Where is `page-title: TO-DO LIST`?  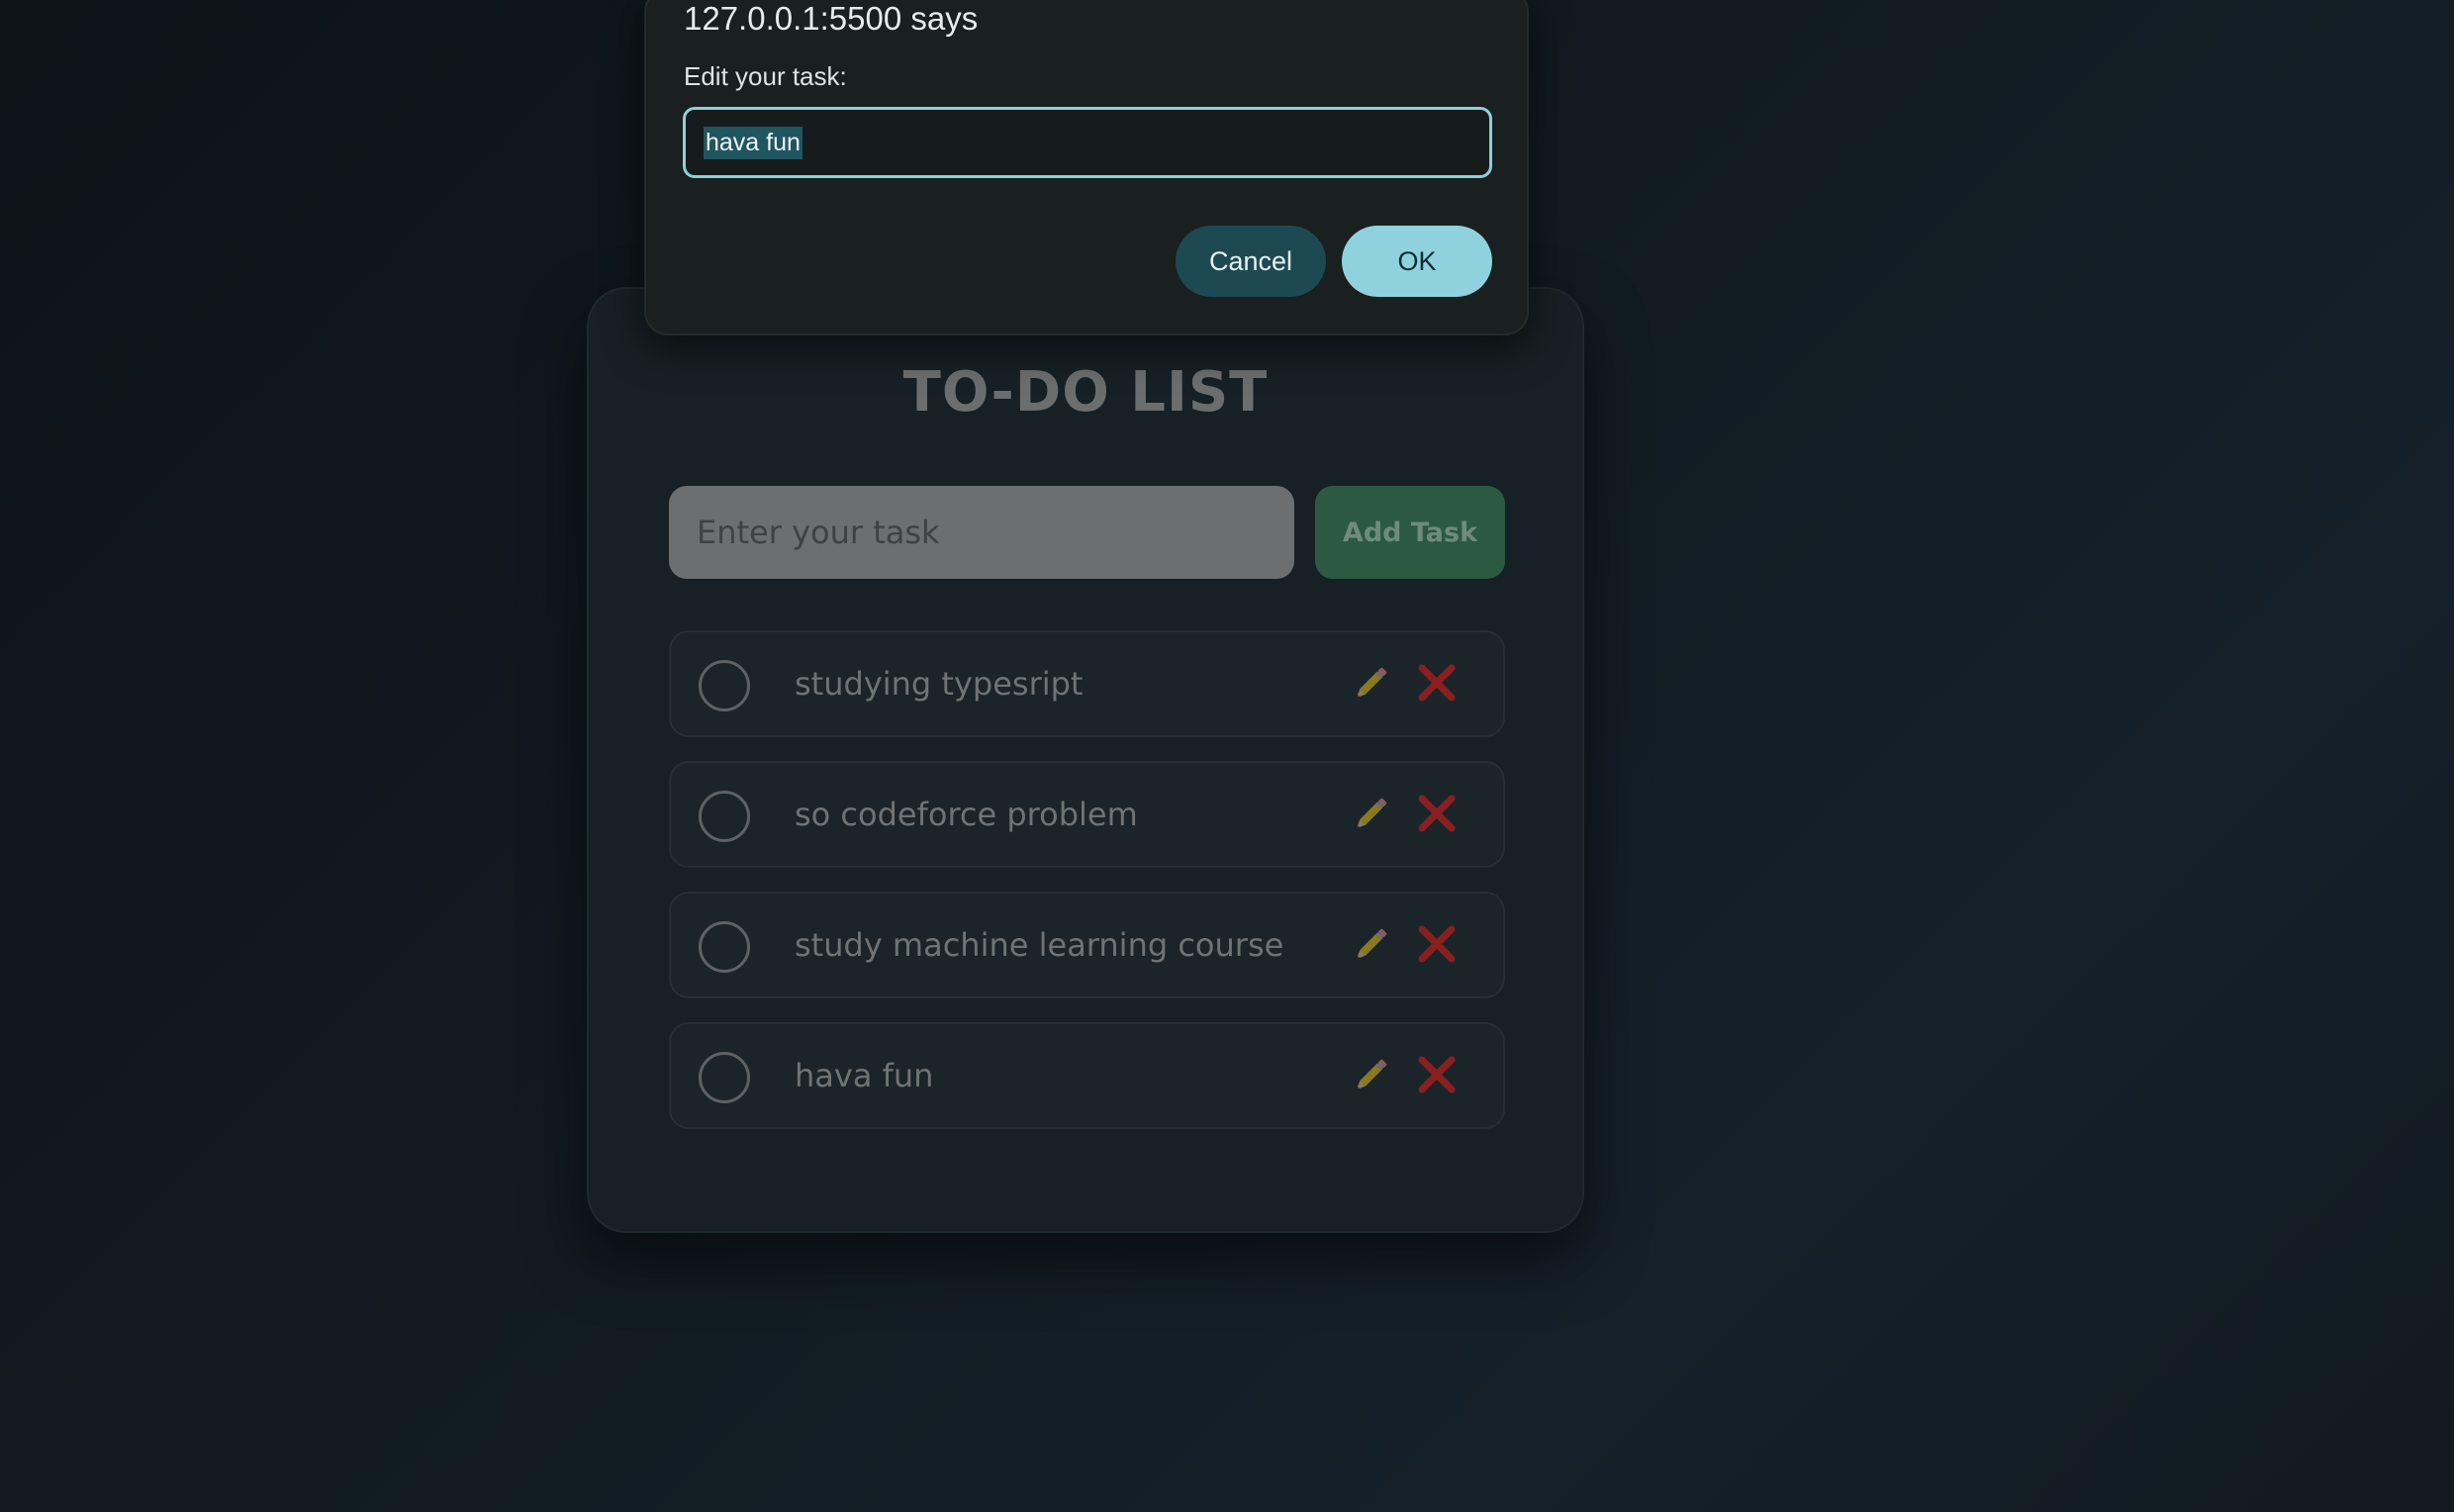
page-title: TO-DO LIST is located at coordinates (1085, 393).